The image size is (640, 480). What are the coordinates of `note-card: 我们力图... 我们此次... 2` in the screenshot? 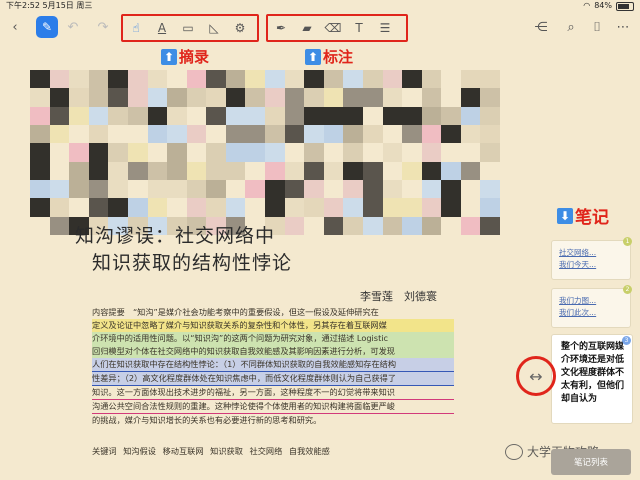 It's located at (591, 306).